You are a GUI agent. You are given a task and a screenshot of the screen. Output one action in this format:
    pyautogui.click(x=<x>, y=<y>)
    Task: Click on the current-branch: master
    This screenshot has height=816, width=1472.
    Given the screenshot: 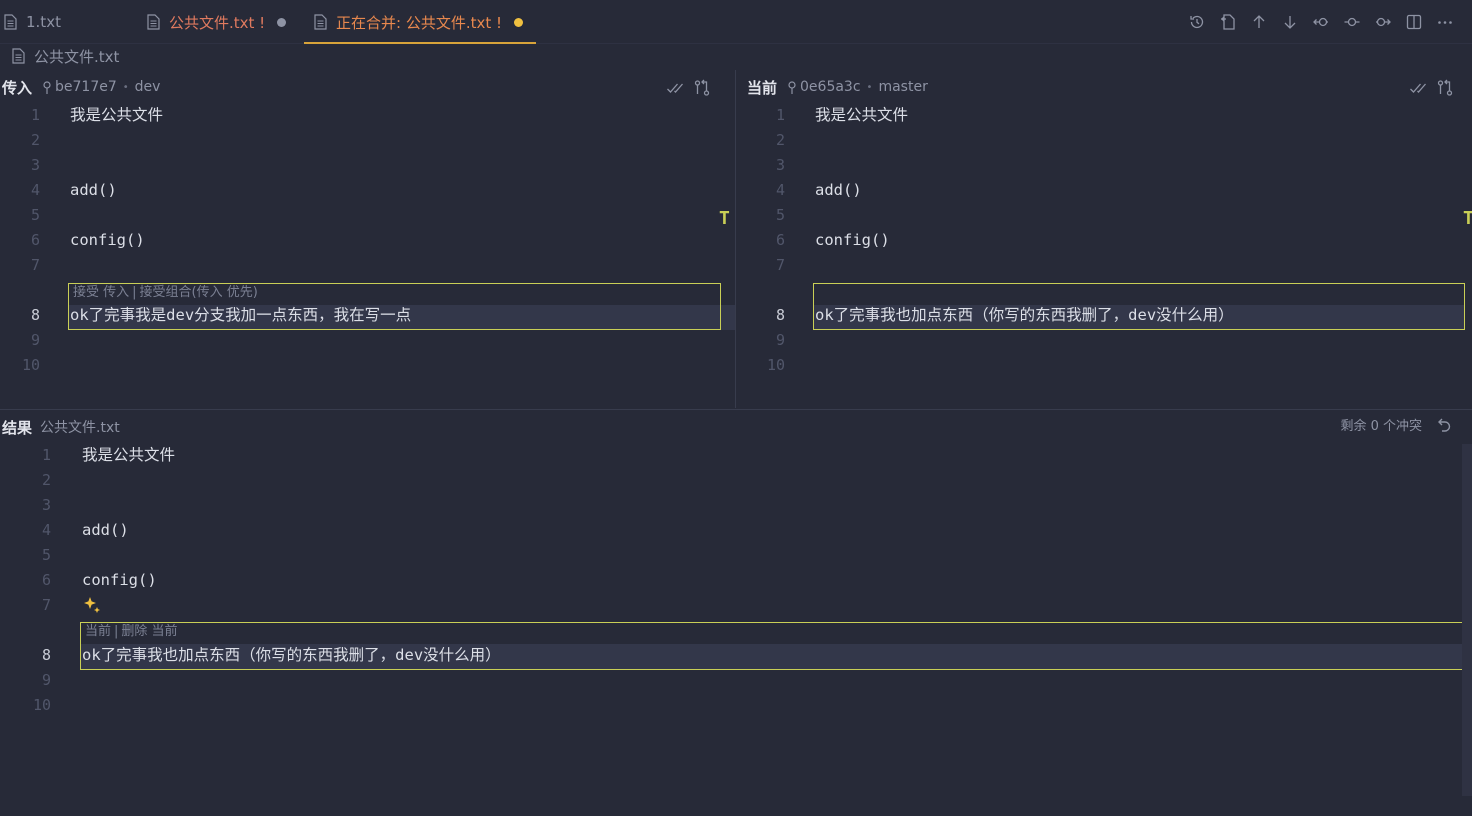 What is the action you would take?
    pyautogui.click(x=903, y=87)
    